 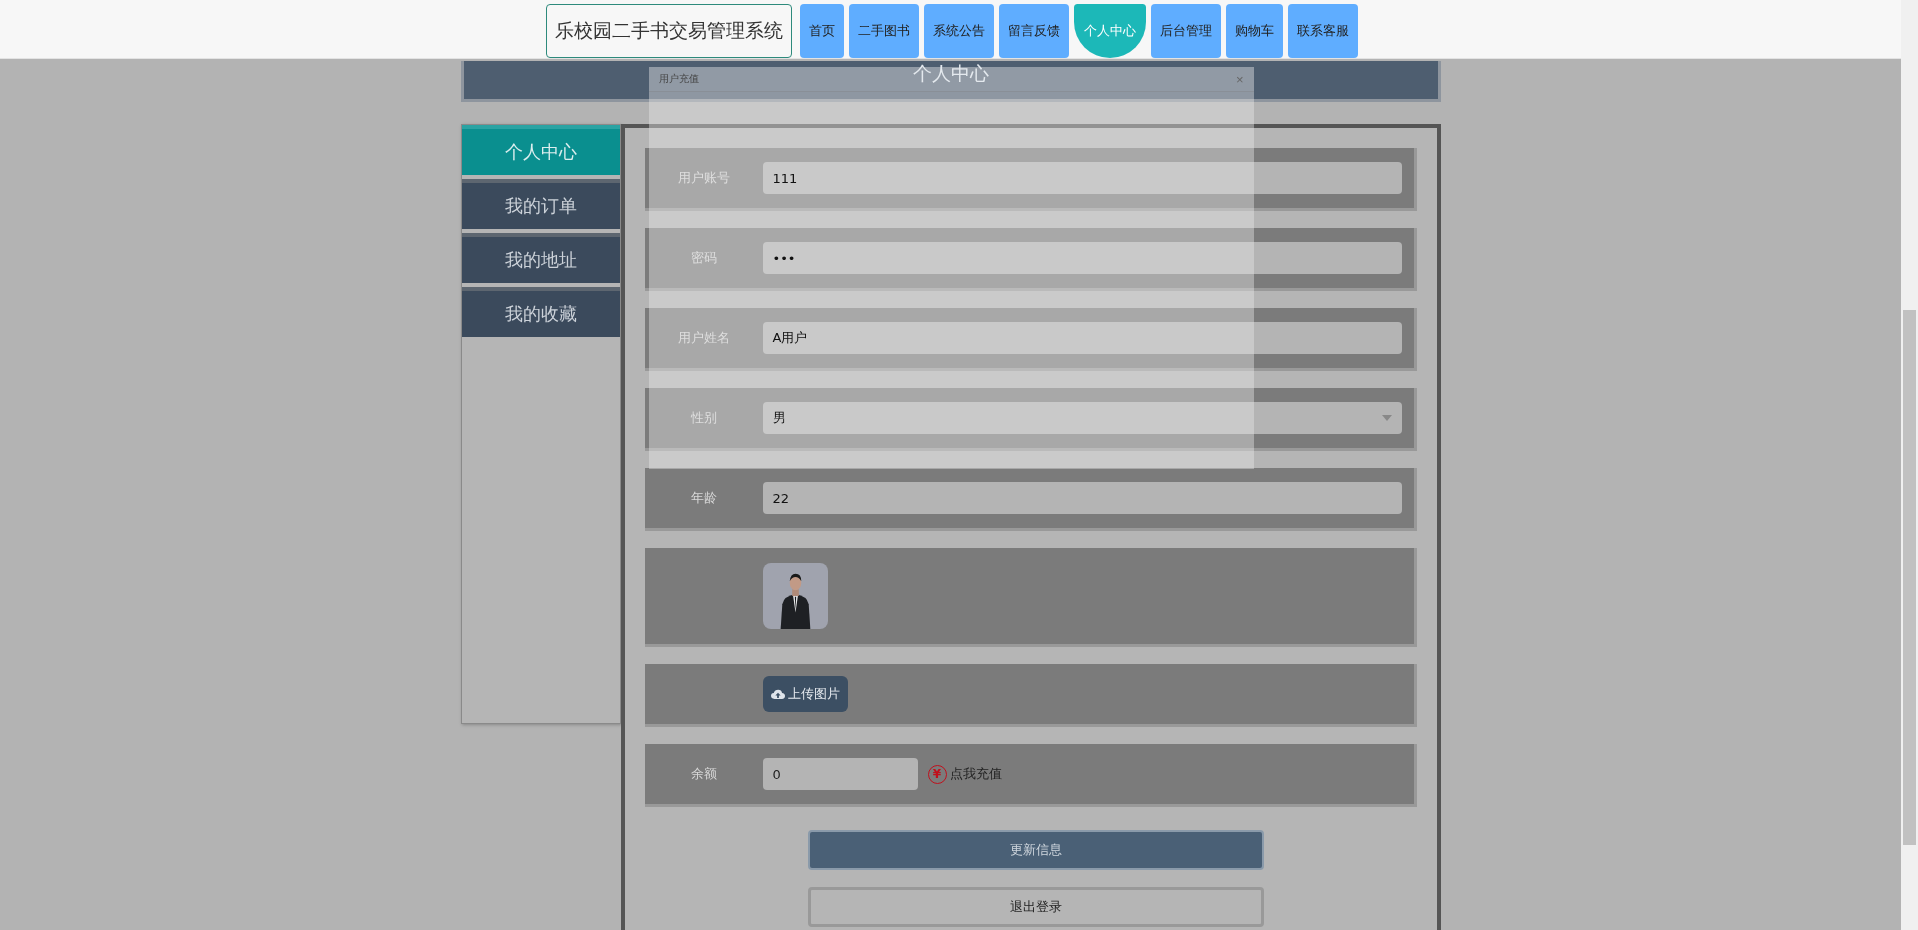 What do you see at coordinates (840, 774) in the screenshot?
I see `input-field: 0` at bounding box center [840, 774].